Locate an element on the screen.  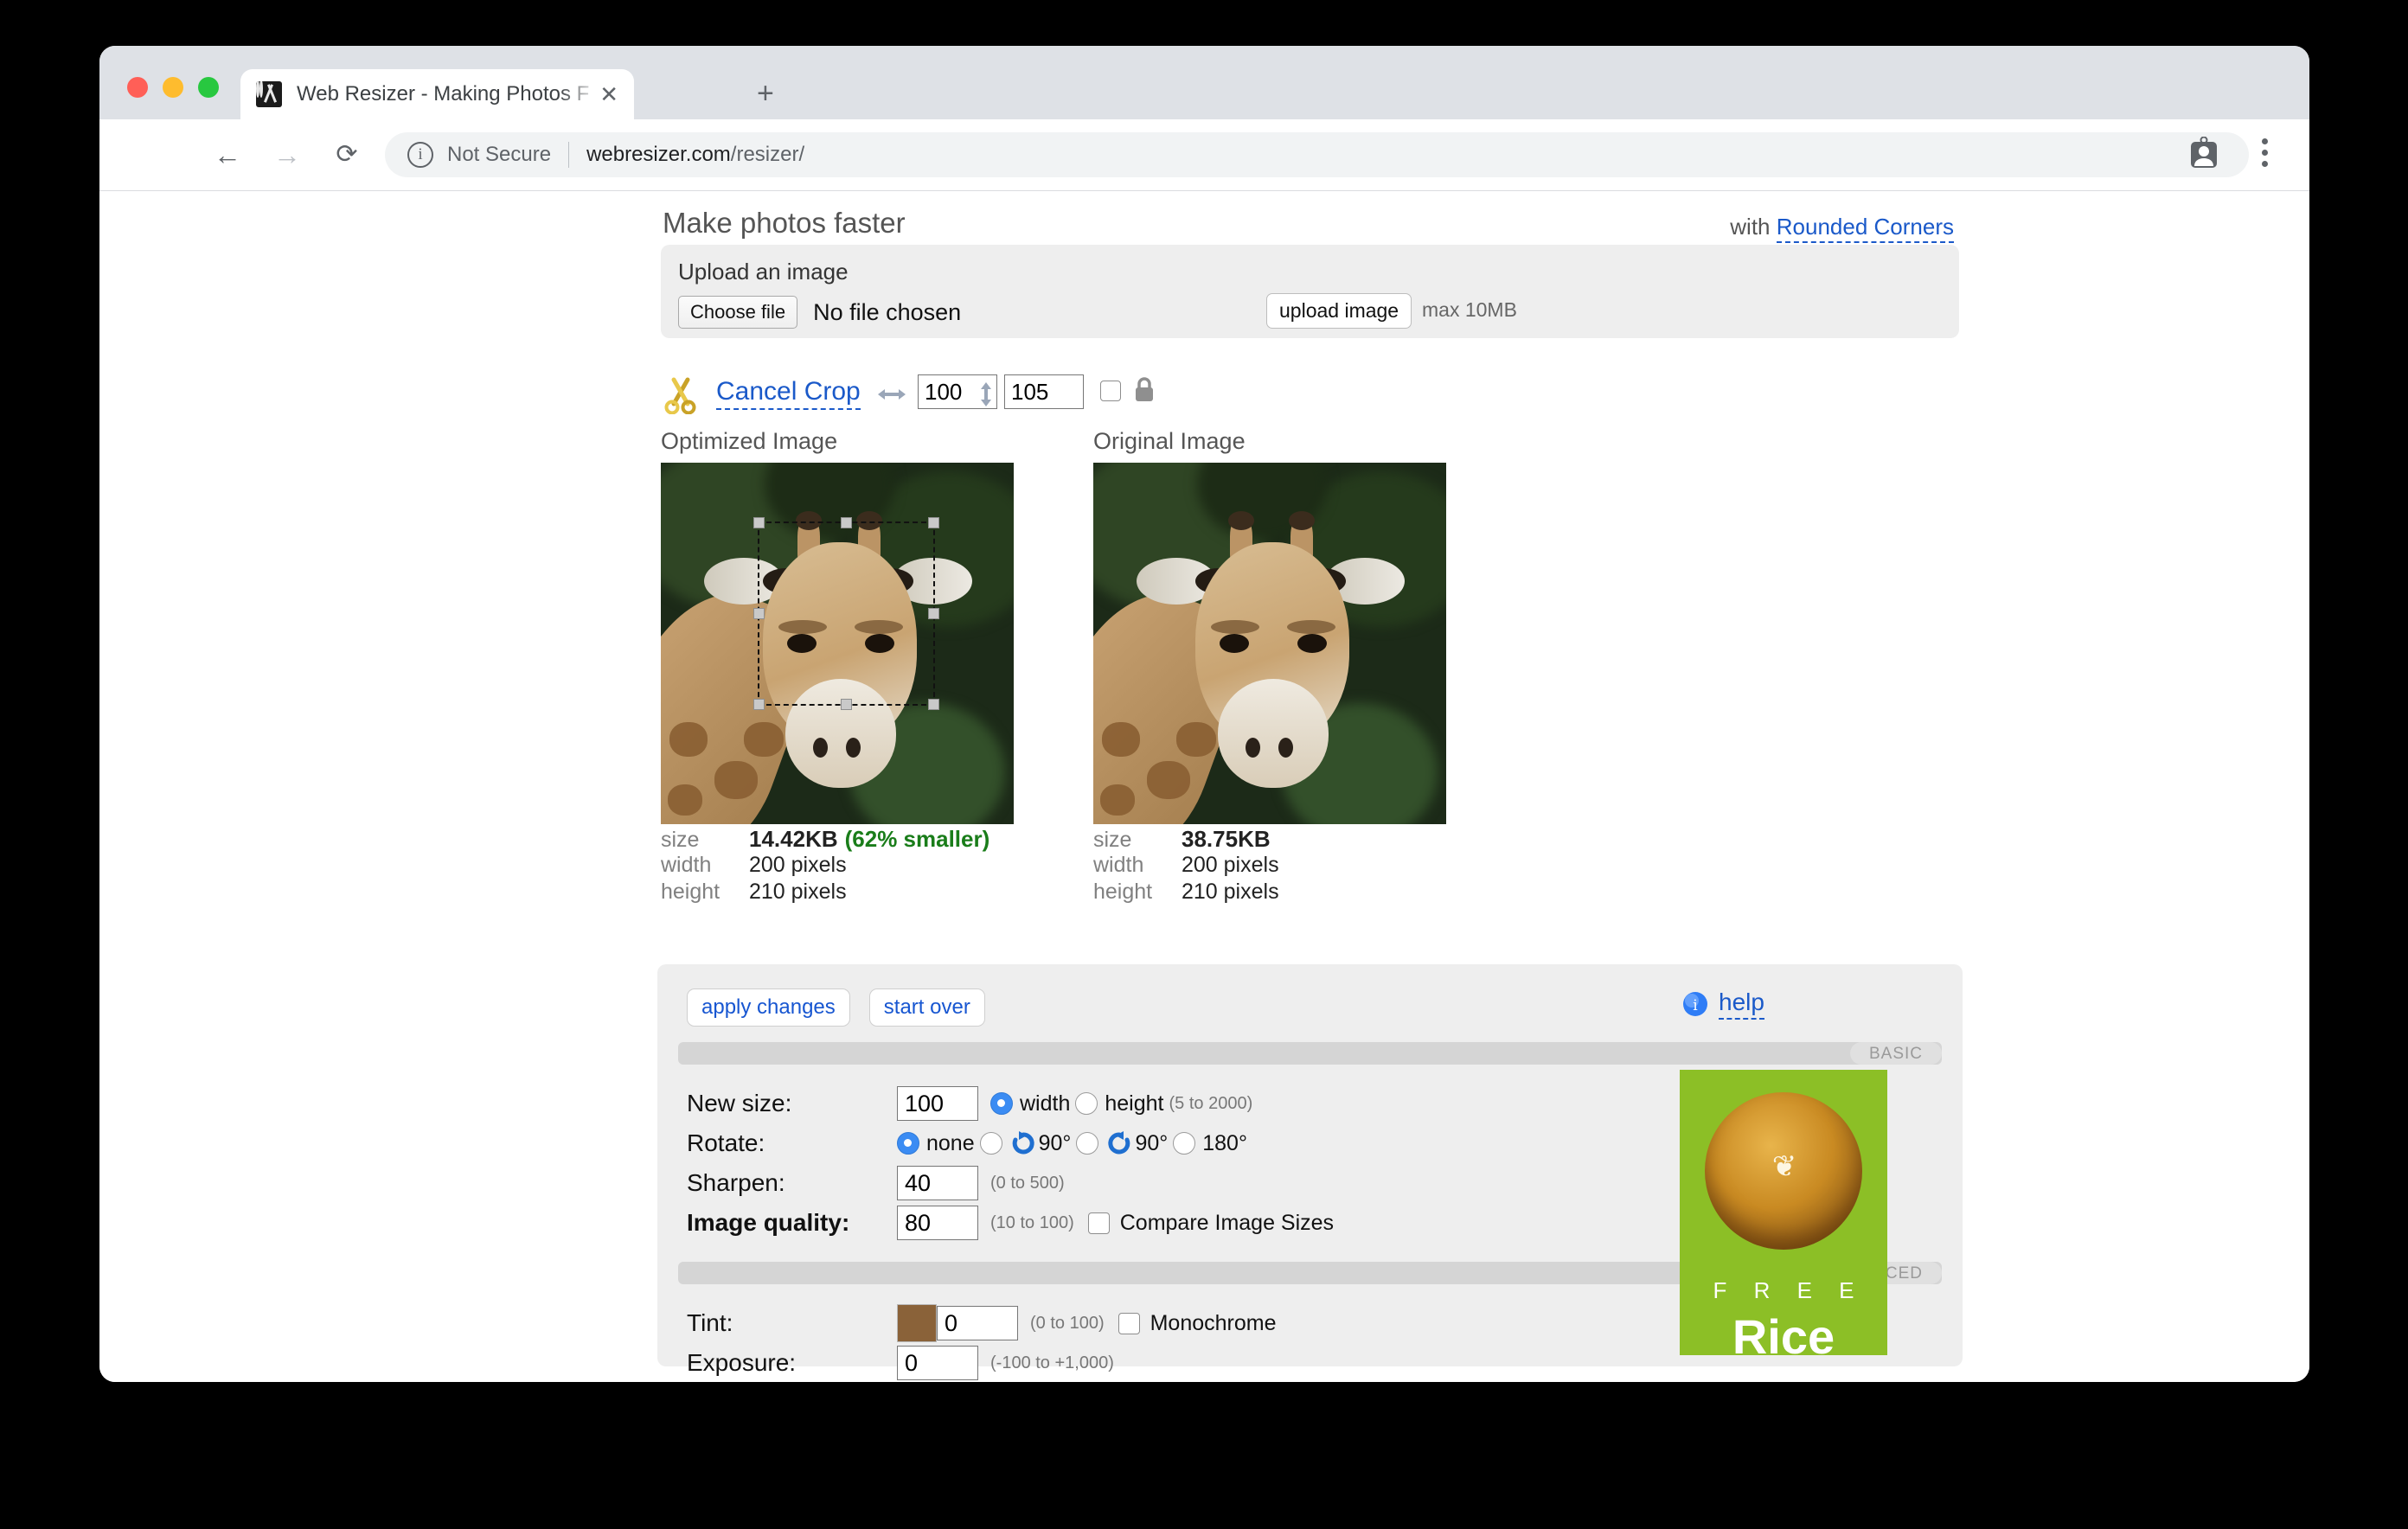
new-size-label: New size: is located at coordinates (739, 1103).